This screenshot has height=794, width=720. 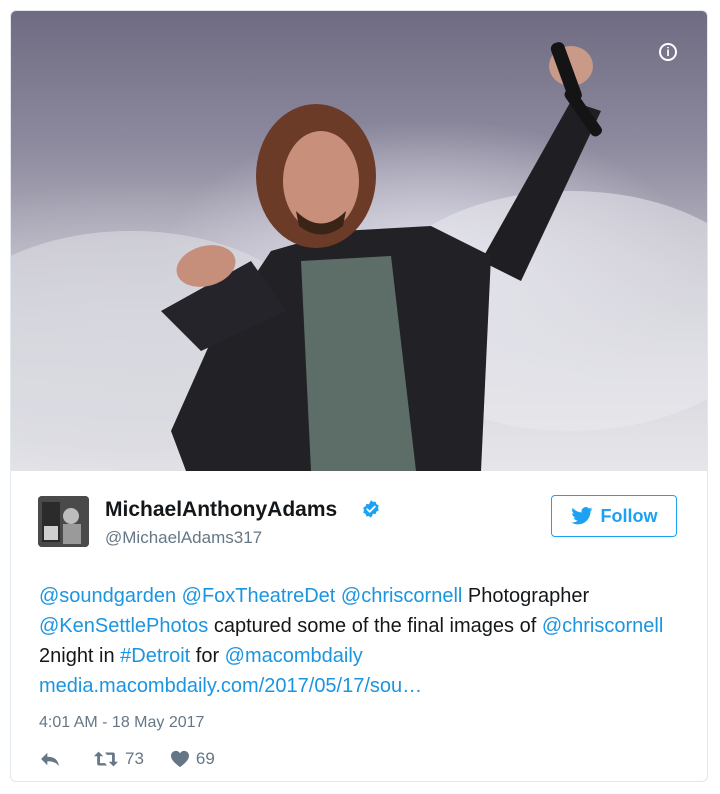 What do you see at coordinates (581, 516) in the screenshot?
I see `twitter-bird-icon` at bounding box center [581, 516].